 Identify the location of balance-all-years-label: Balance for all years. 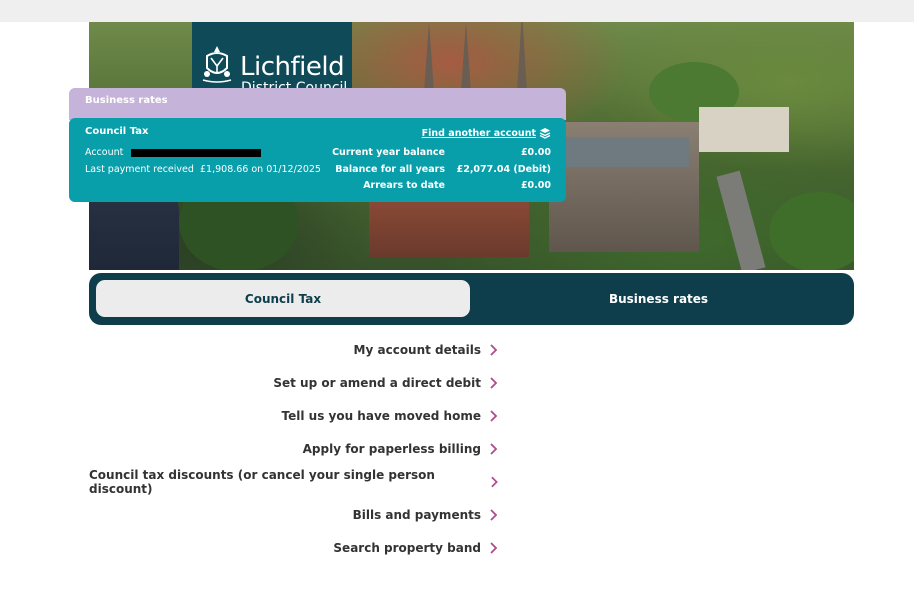
(390, 169).